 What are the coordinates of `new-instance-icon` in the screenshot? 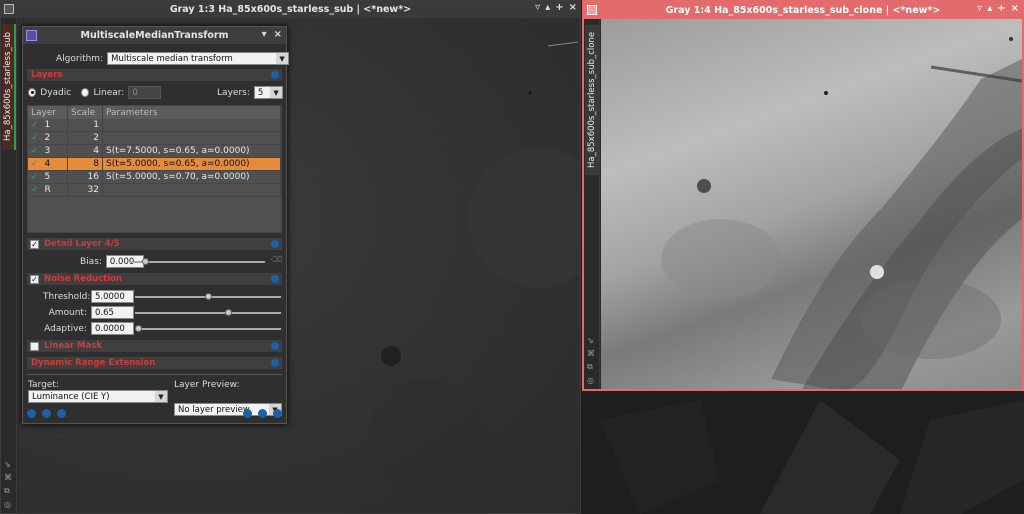 It's located at (31, 413).